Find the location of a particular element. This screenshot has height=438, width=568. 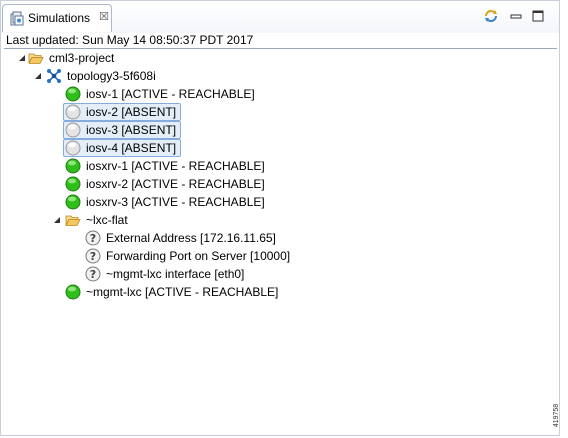

tree-item-property: ? Forwarding Port on Server [10000] is located at coordinates (187, 256).